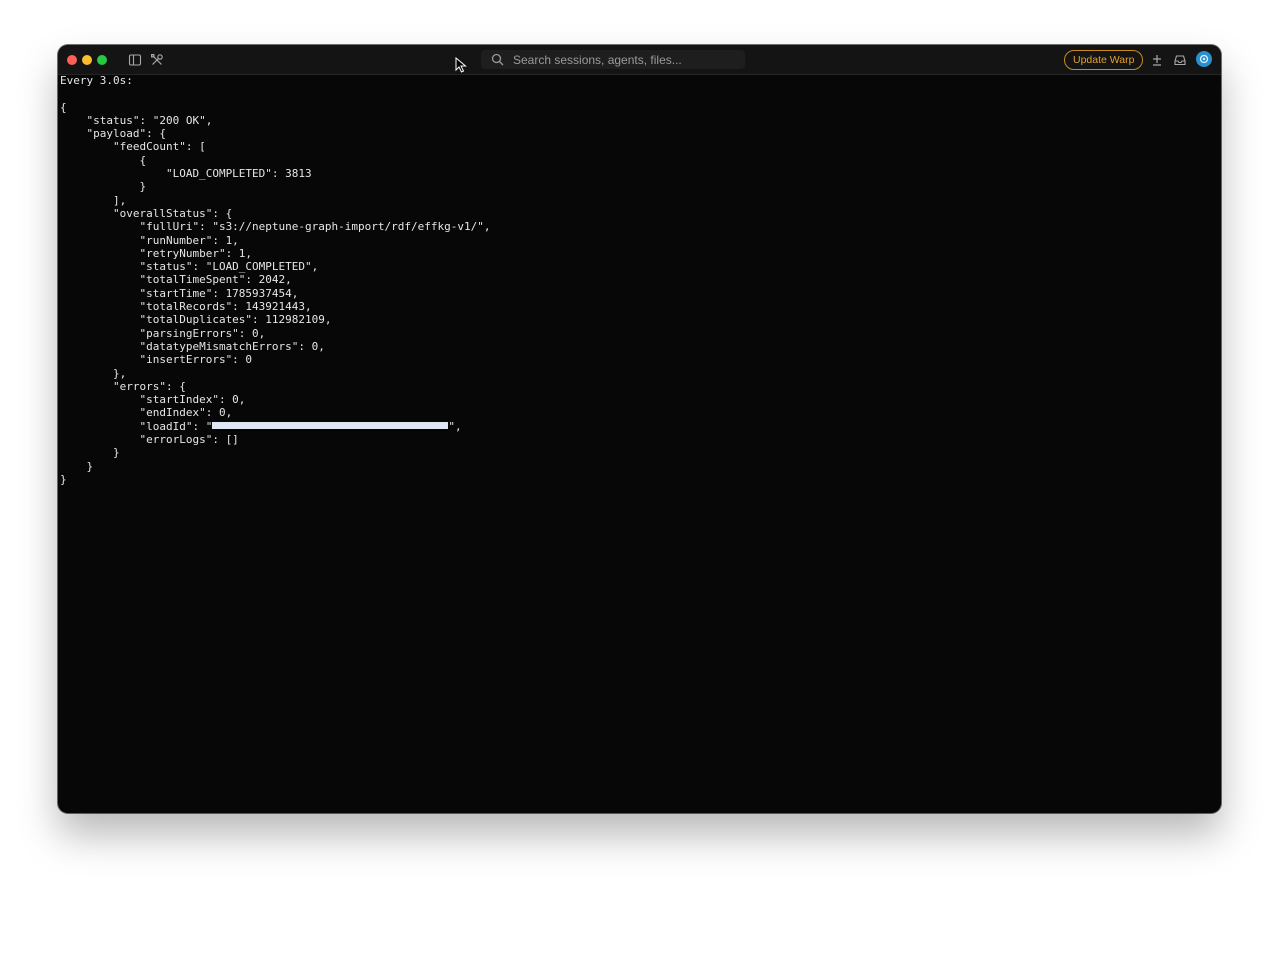 The image size is (1280, 960). I want to click on terminal-line: "overallStatus": {, so click(146, 213).